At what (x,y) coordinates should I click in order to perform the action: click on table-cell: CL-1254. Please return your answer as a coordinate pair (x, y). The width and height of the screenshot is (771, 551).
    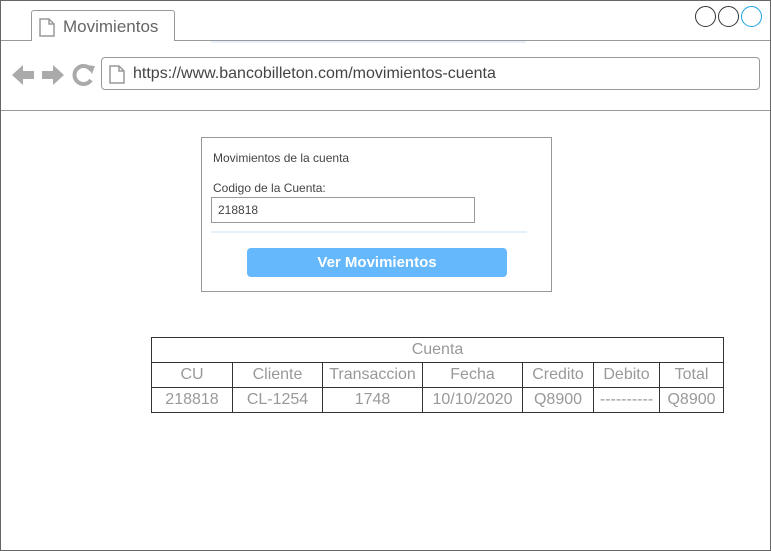
    Looking at the image, I should click on (277, 400).